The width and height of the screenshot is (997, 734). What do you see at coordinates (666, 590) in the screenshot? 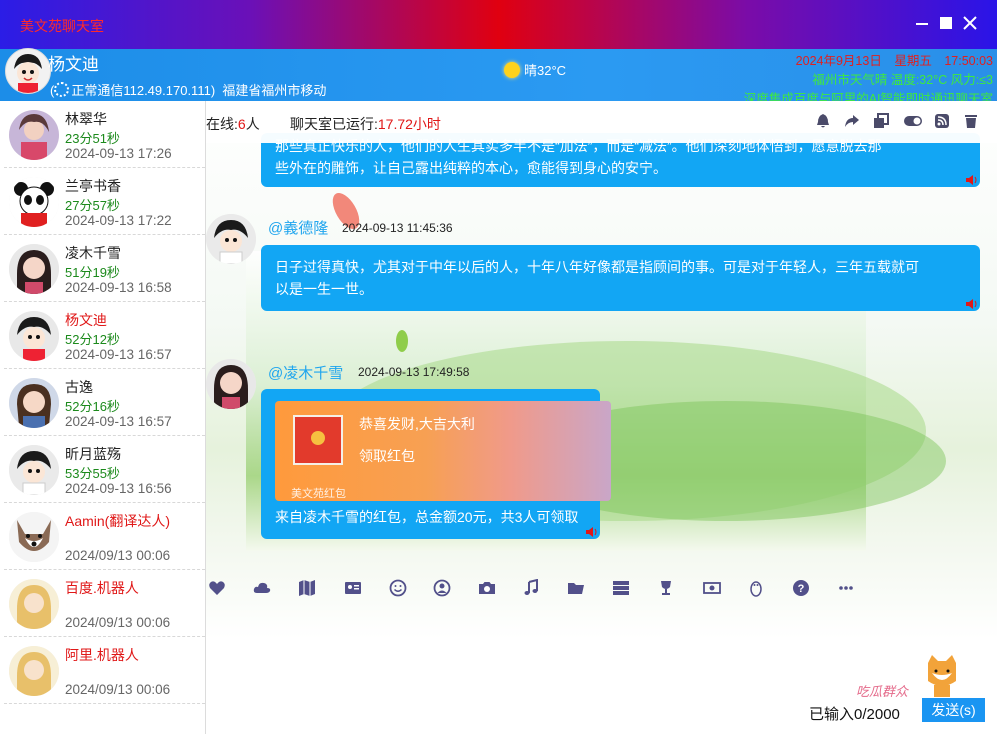
I see `trophy-icon` at bounding box center [666, 590].